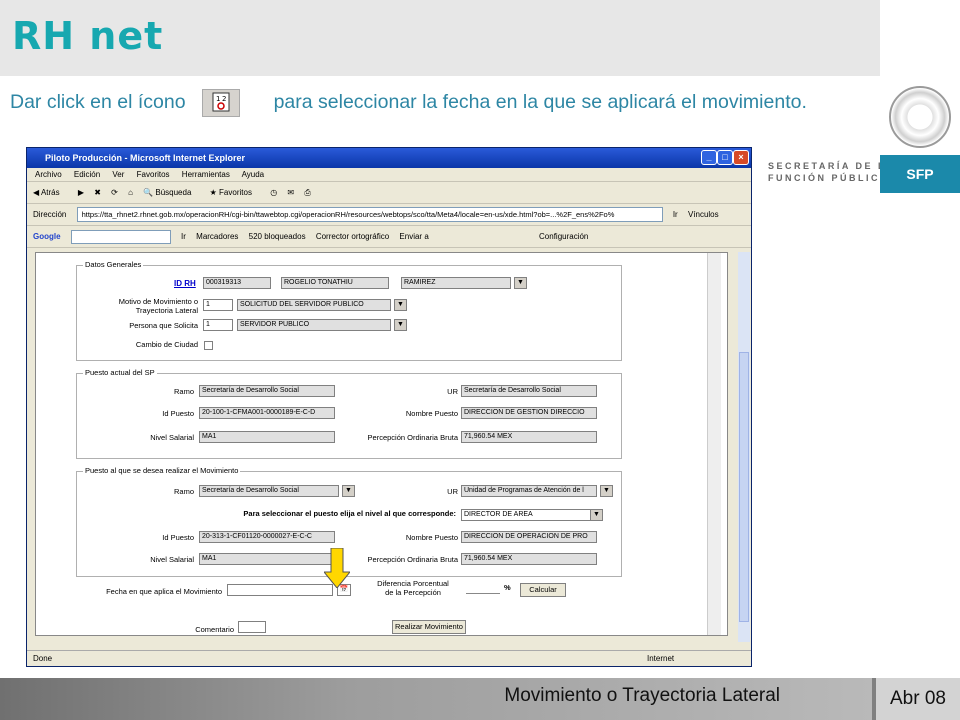 The image size is (960, 720). What do you see at coordinates (81, 192) in the screenshot?
I see `forward-button: ▶` at bounding box center [81, 192].